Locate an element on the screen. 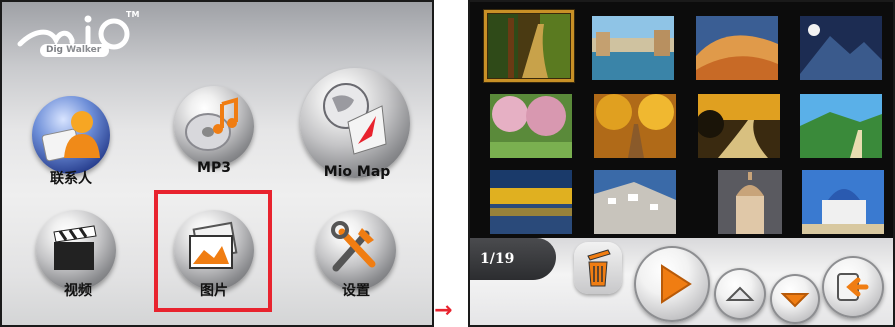 The height and width of the screenshot is (327, 895). play-icon is located at coordinates (676, 284).